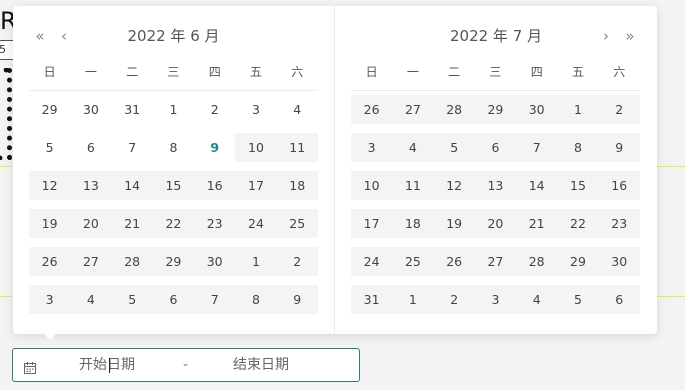  Describe the element at coordinates (496, 36) in the screenshot. I see `calendar-header-right: 2022 年 7 月 › »` at that location.